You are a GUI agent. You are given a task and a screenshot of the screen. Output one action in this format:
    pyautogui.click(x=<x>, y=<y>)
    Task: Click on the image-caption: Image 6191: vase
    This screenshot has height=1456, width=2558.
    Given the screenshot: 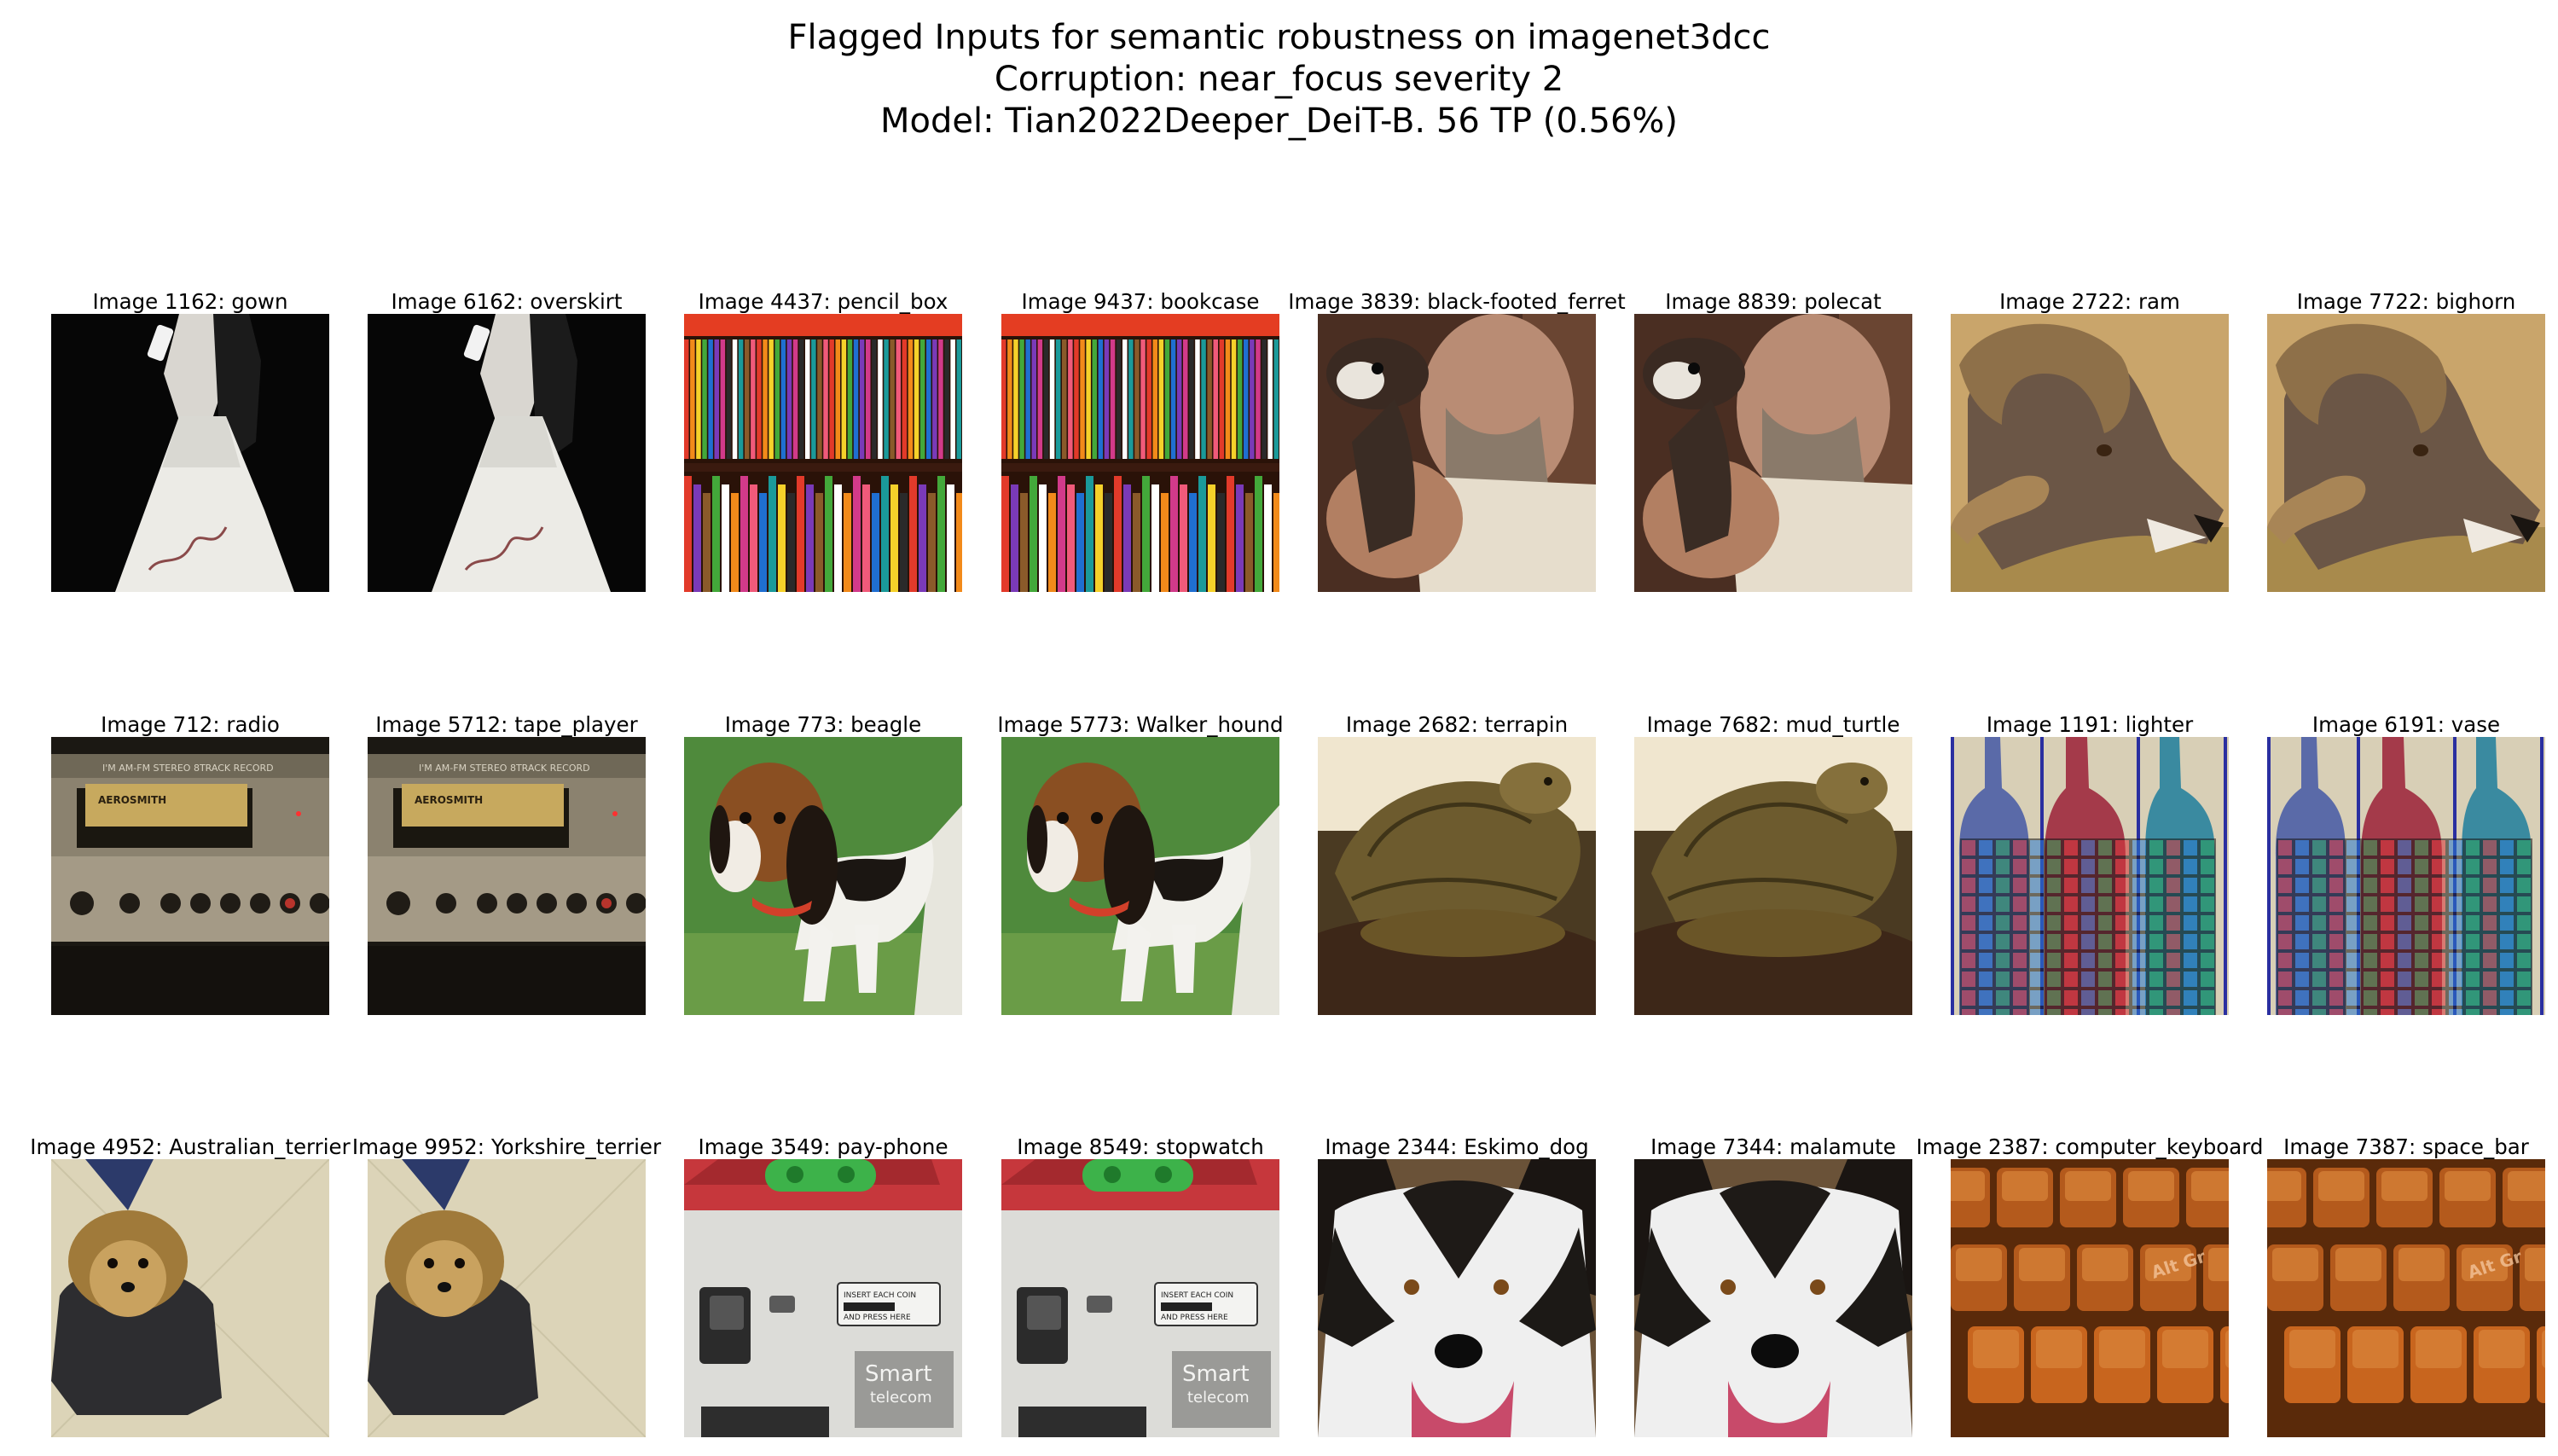 What is the action you would take?
    pyautogui.click(x=2406, y=724)
    